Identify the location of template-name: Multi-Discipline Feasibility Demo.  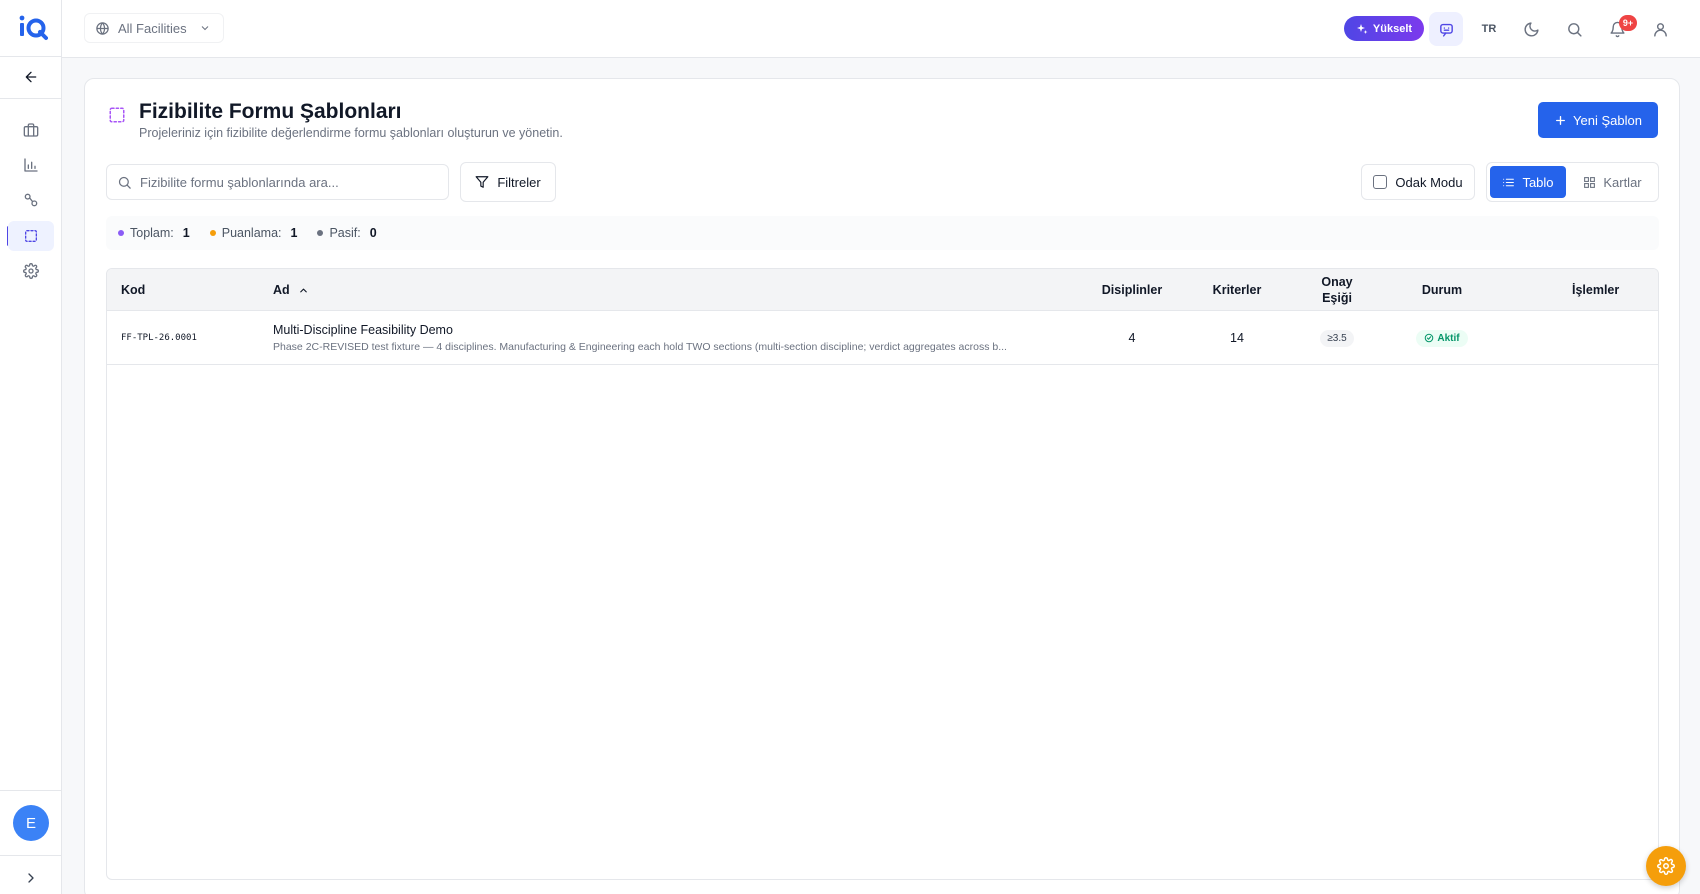
(363, 330).